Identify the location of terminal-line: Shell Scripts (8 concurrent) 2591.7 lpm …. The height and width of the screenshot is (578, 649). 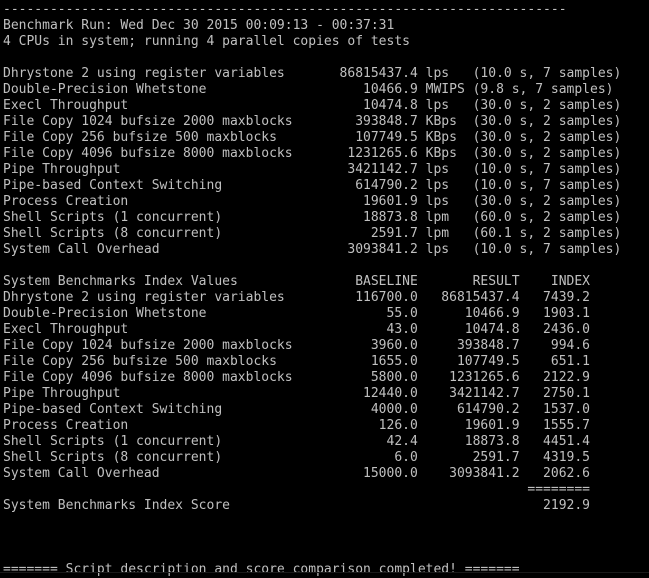
(326, 234).